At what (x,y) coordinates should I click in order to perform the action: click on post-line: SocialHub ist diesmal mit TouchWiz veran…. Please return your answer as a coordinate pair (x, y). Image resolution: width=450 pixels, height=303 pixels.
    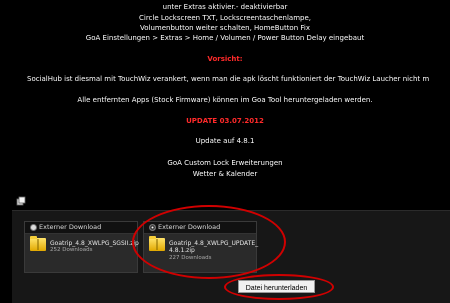
    Looking at the image, I should click on (228, 79).